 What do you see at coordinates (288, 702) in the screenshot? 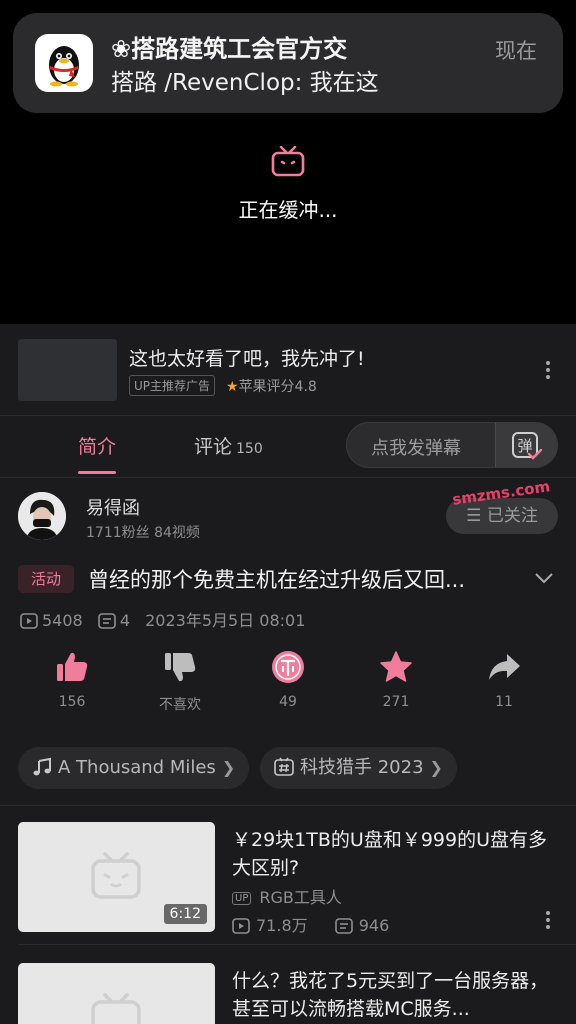
I see `coin-count: 49` at bounding box center [288, 702].